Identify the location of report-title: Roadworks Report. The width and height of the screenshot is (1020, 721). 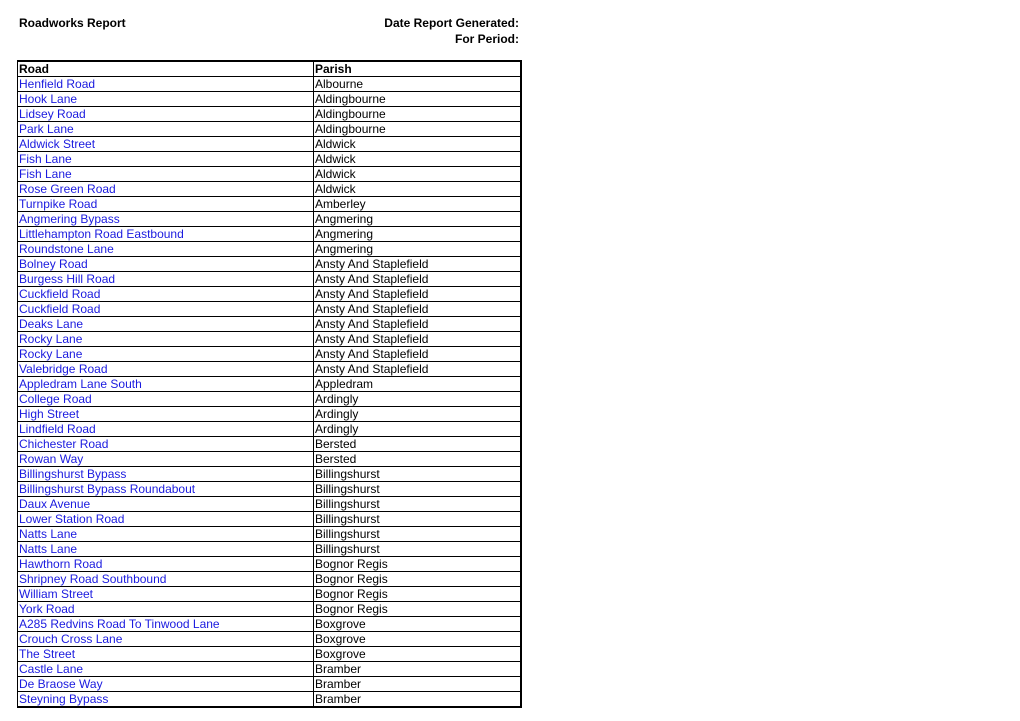
(72, 23).